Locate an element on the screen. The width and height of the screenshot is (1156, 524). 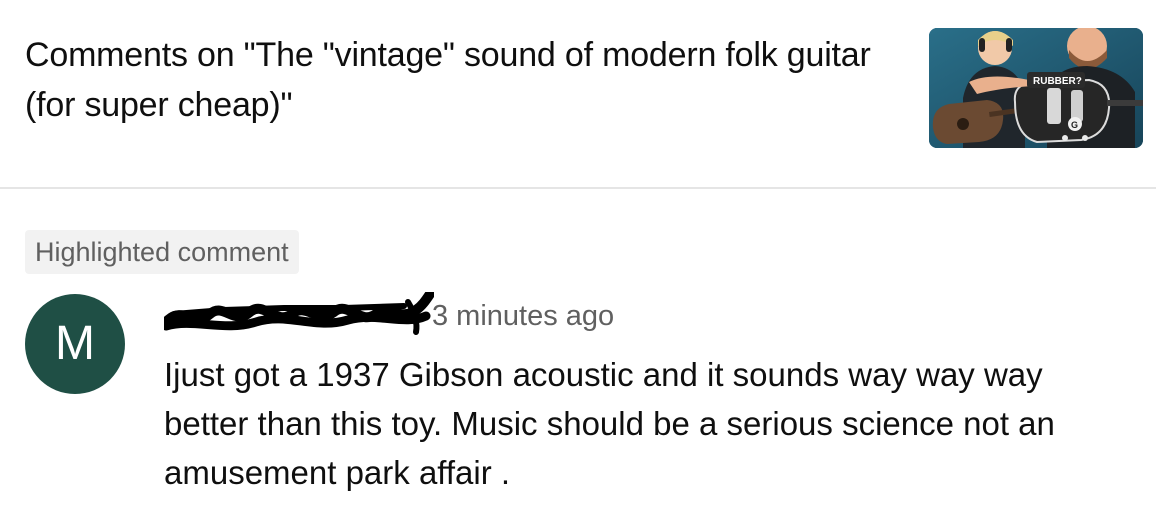
redacted-username is located at coordinates (299, 313).